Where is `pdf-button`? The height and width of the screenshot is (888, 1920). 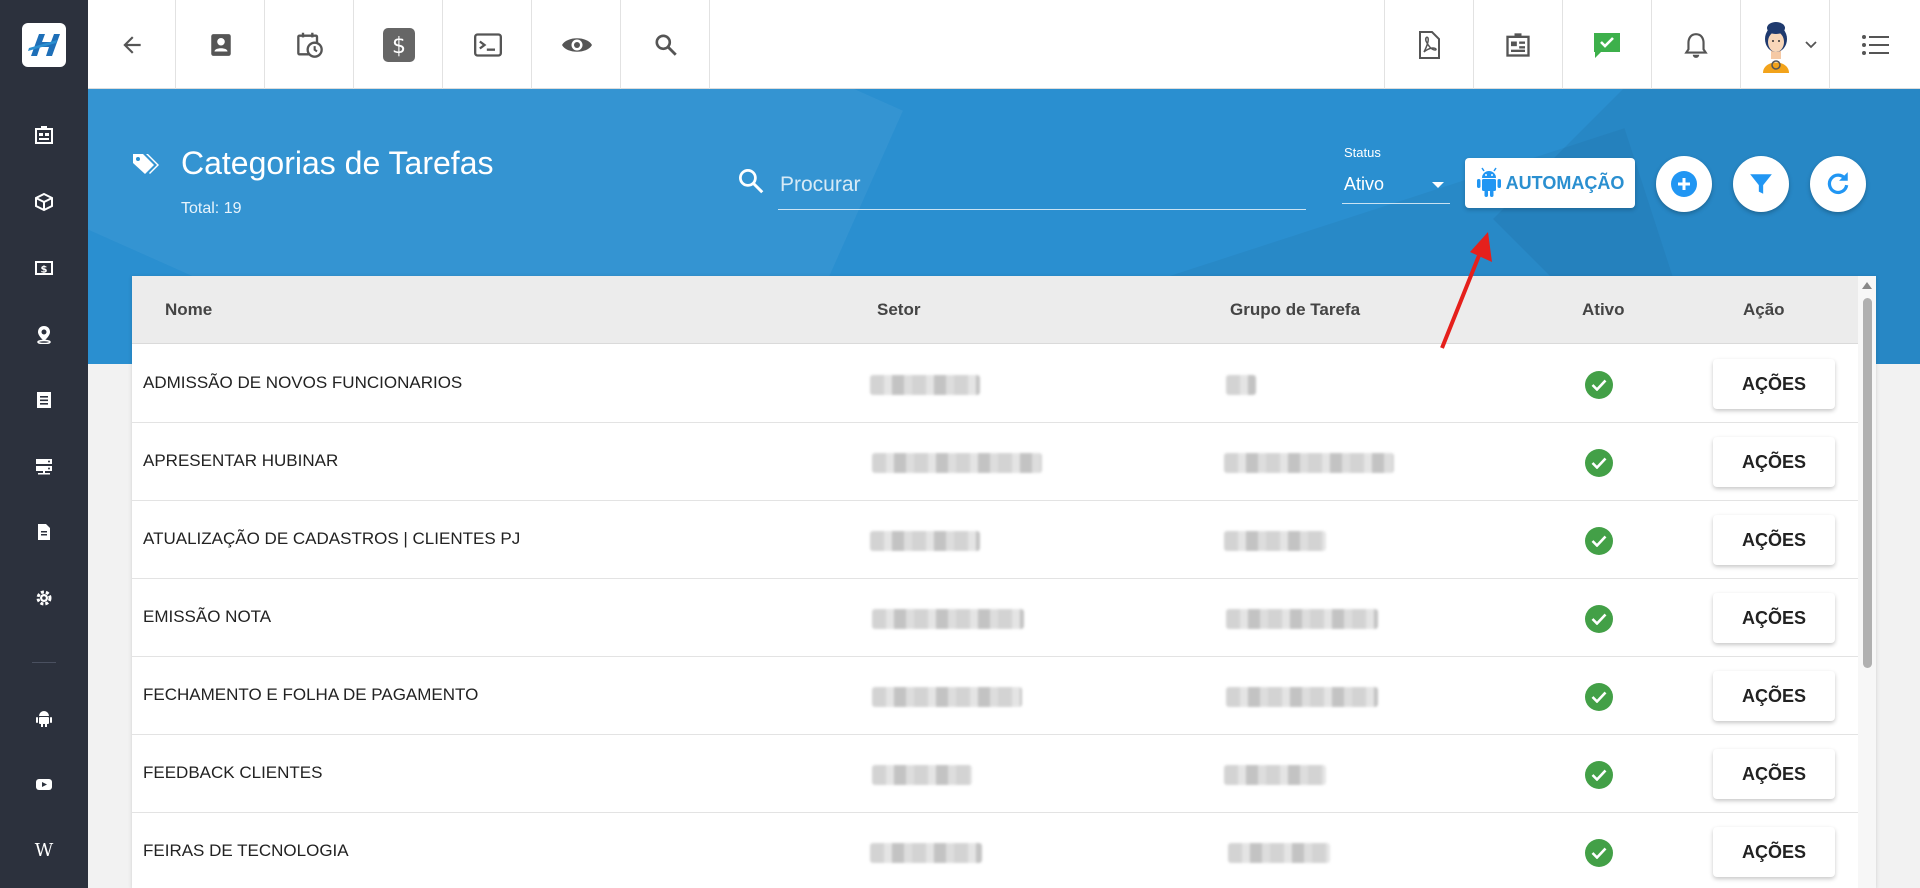
pdf-button is located at coordinates (1428, 44).